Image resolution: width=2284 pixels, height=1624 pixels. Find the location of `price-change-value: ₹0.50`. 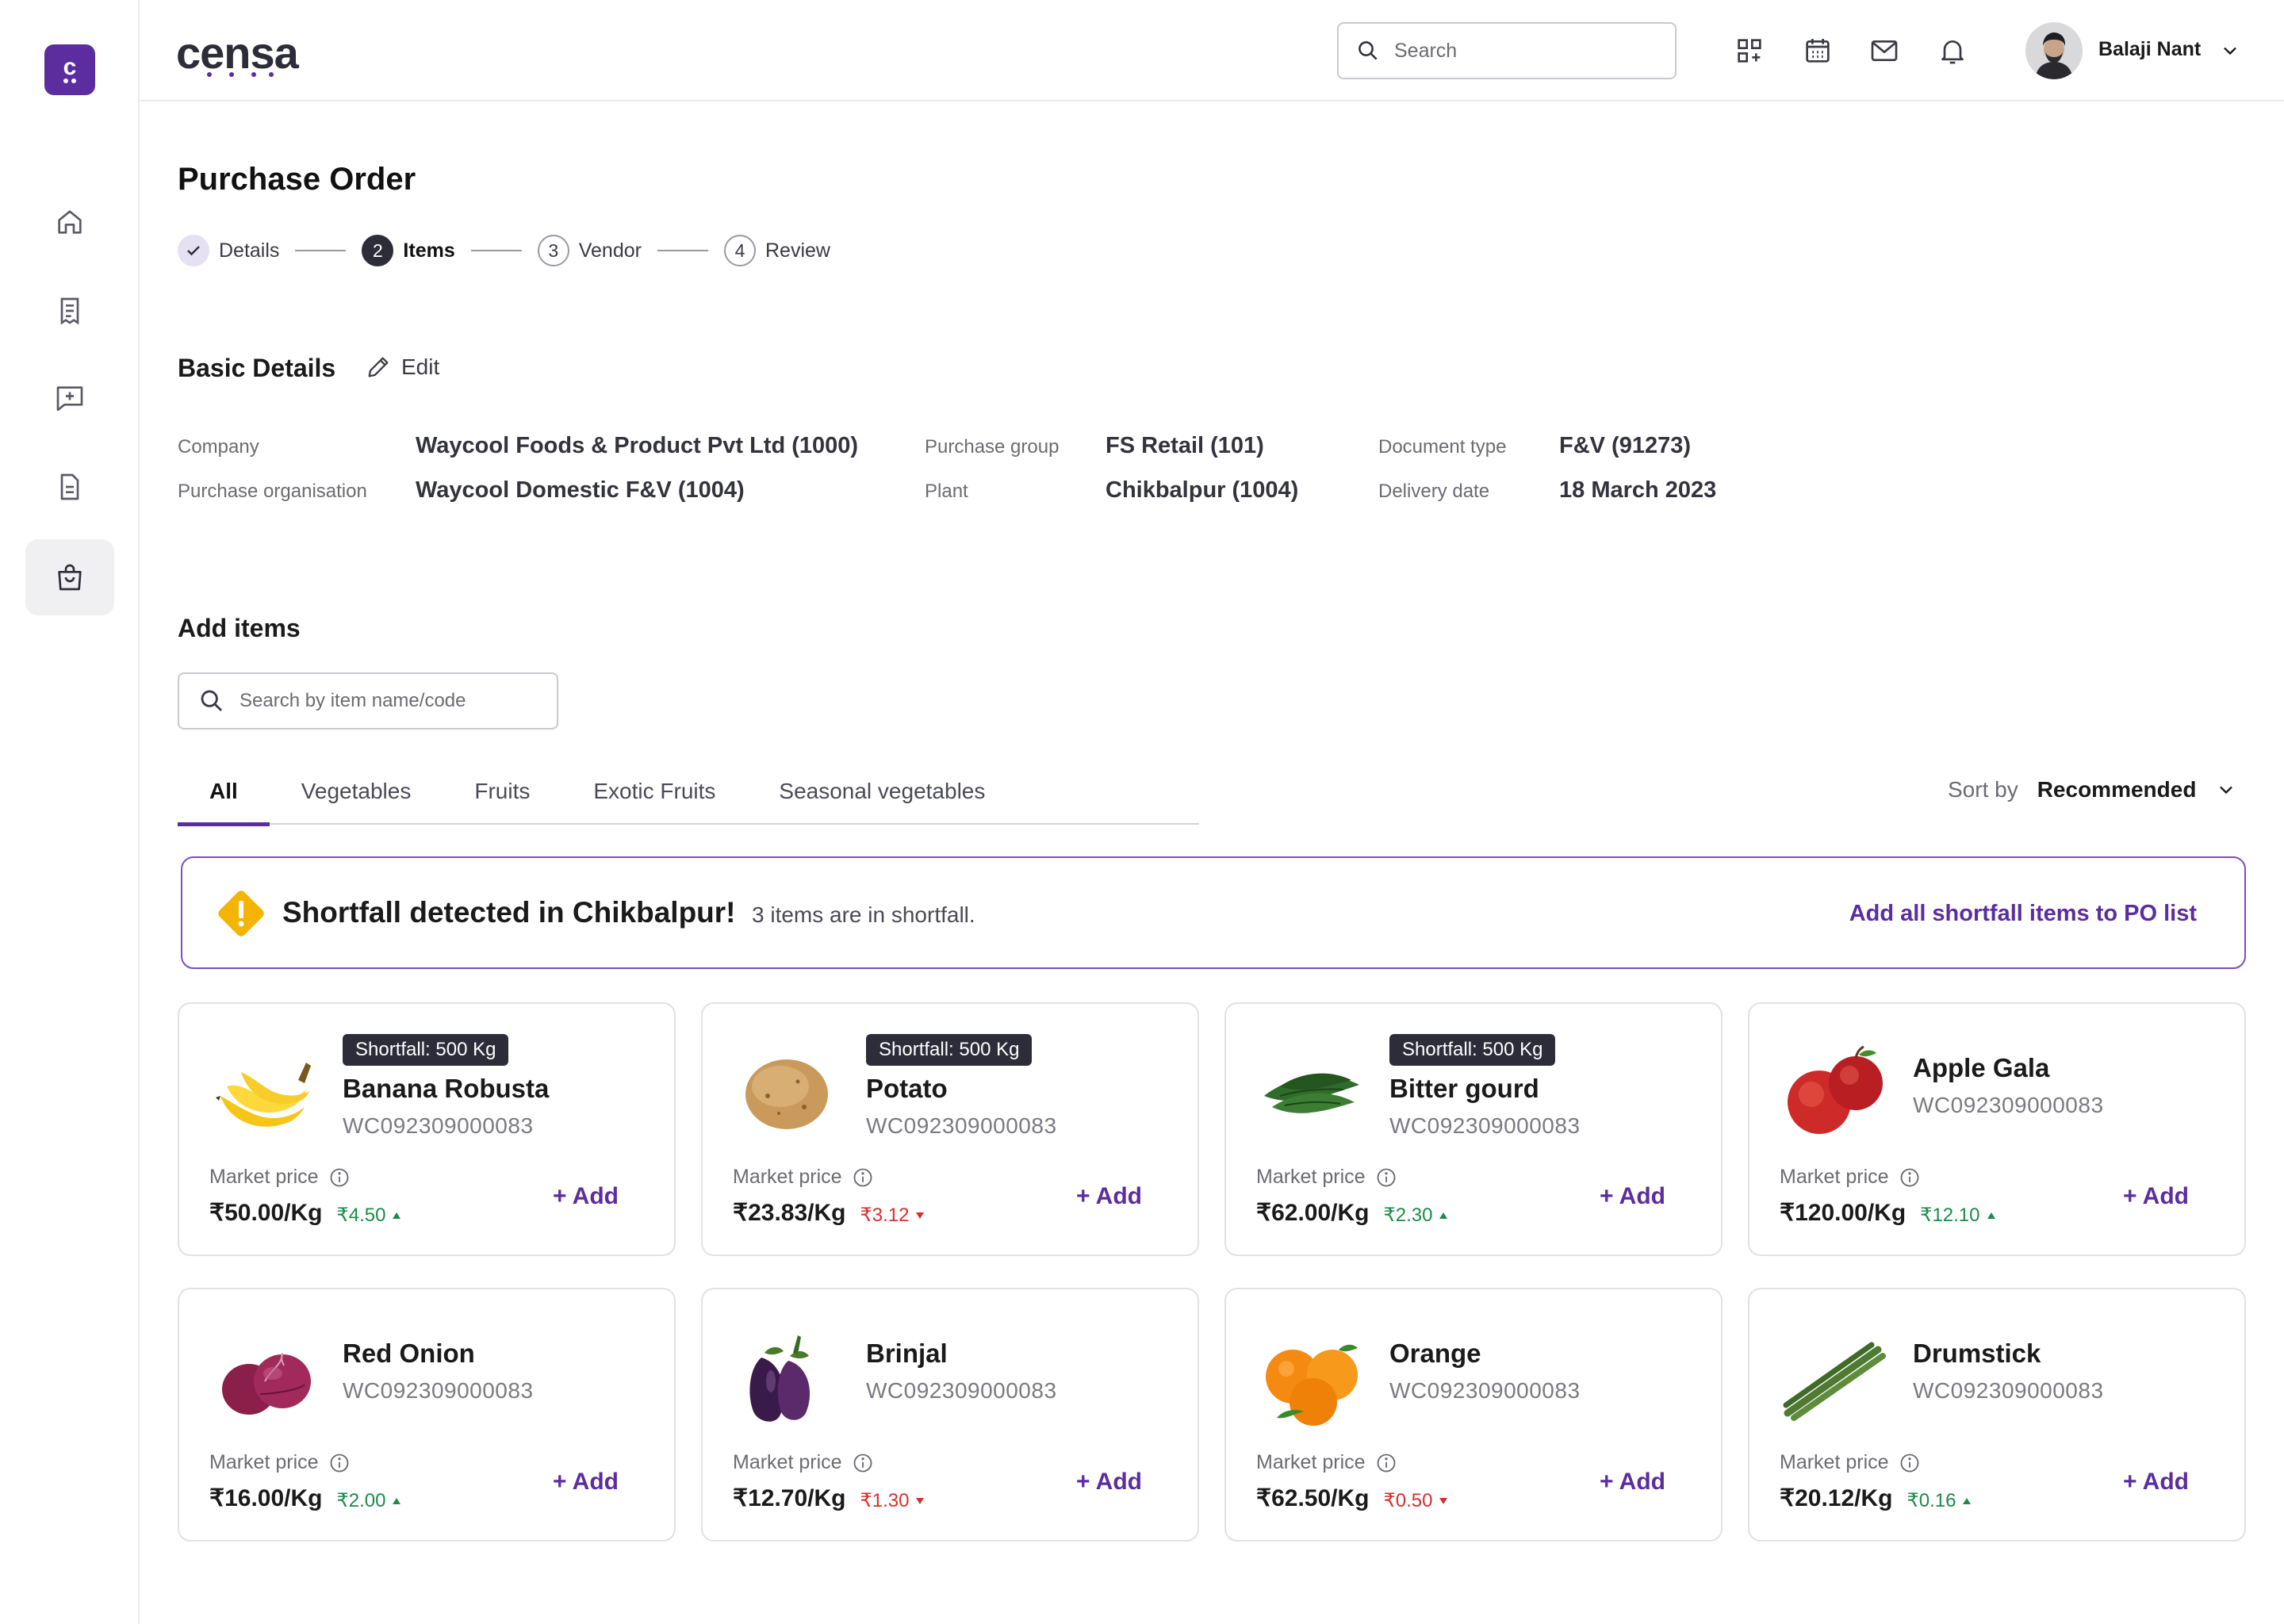

price-change-value: ₹0.50 is located at coordinates (1408, 1500).